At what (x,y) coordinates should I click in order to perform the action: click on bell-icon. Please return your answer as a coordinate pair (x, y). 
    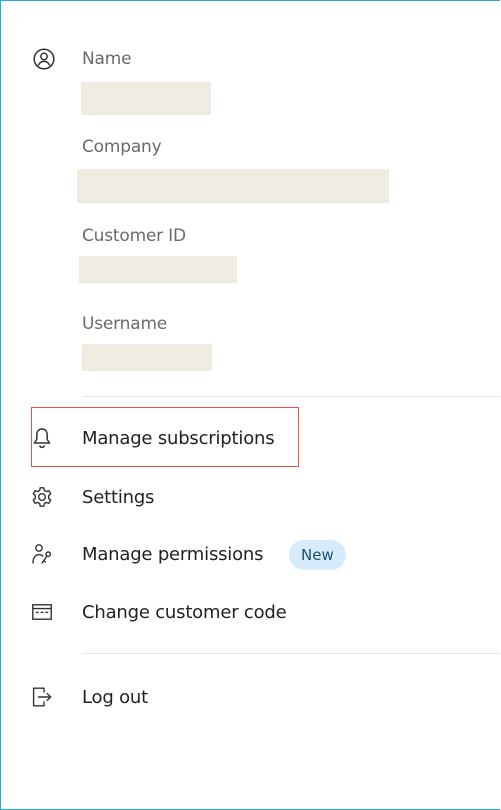
    Looking at the image, I should click on (42, 438).